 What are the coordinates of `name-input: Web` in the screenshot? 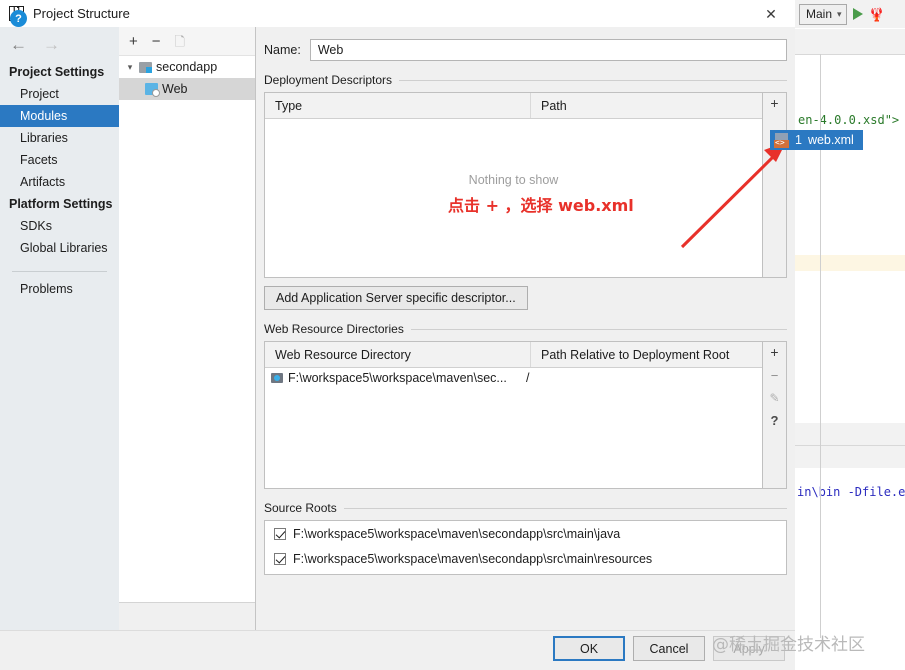 It's located at (548, 50).